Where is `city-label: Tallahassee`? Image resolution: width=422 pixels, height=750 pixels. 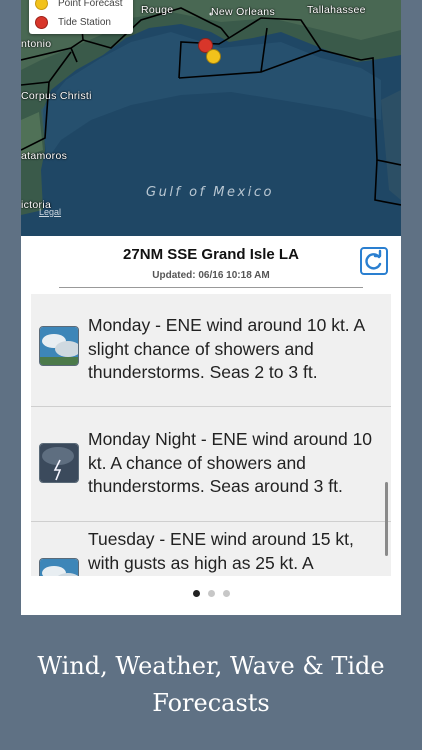 city-label: Tallahassee is located at coordinates (336, 10).